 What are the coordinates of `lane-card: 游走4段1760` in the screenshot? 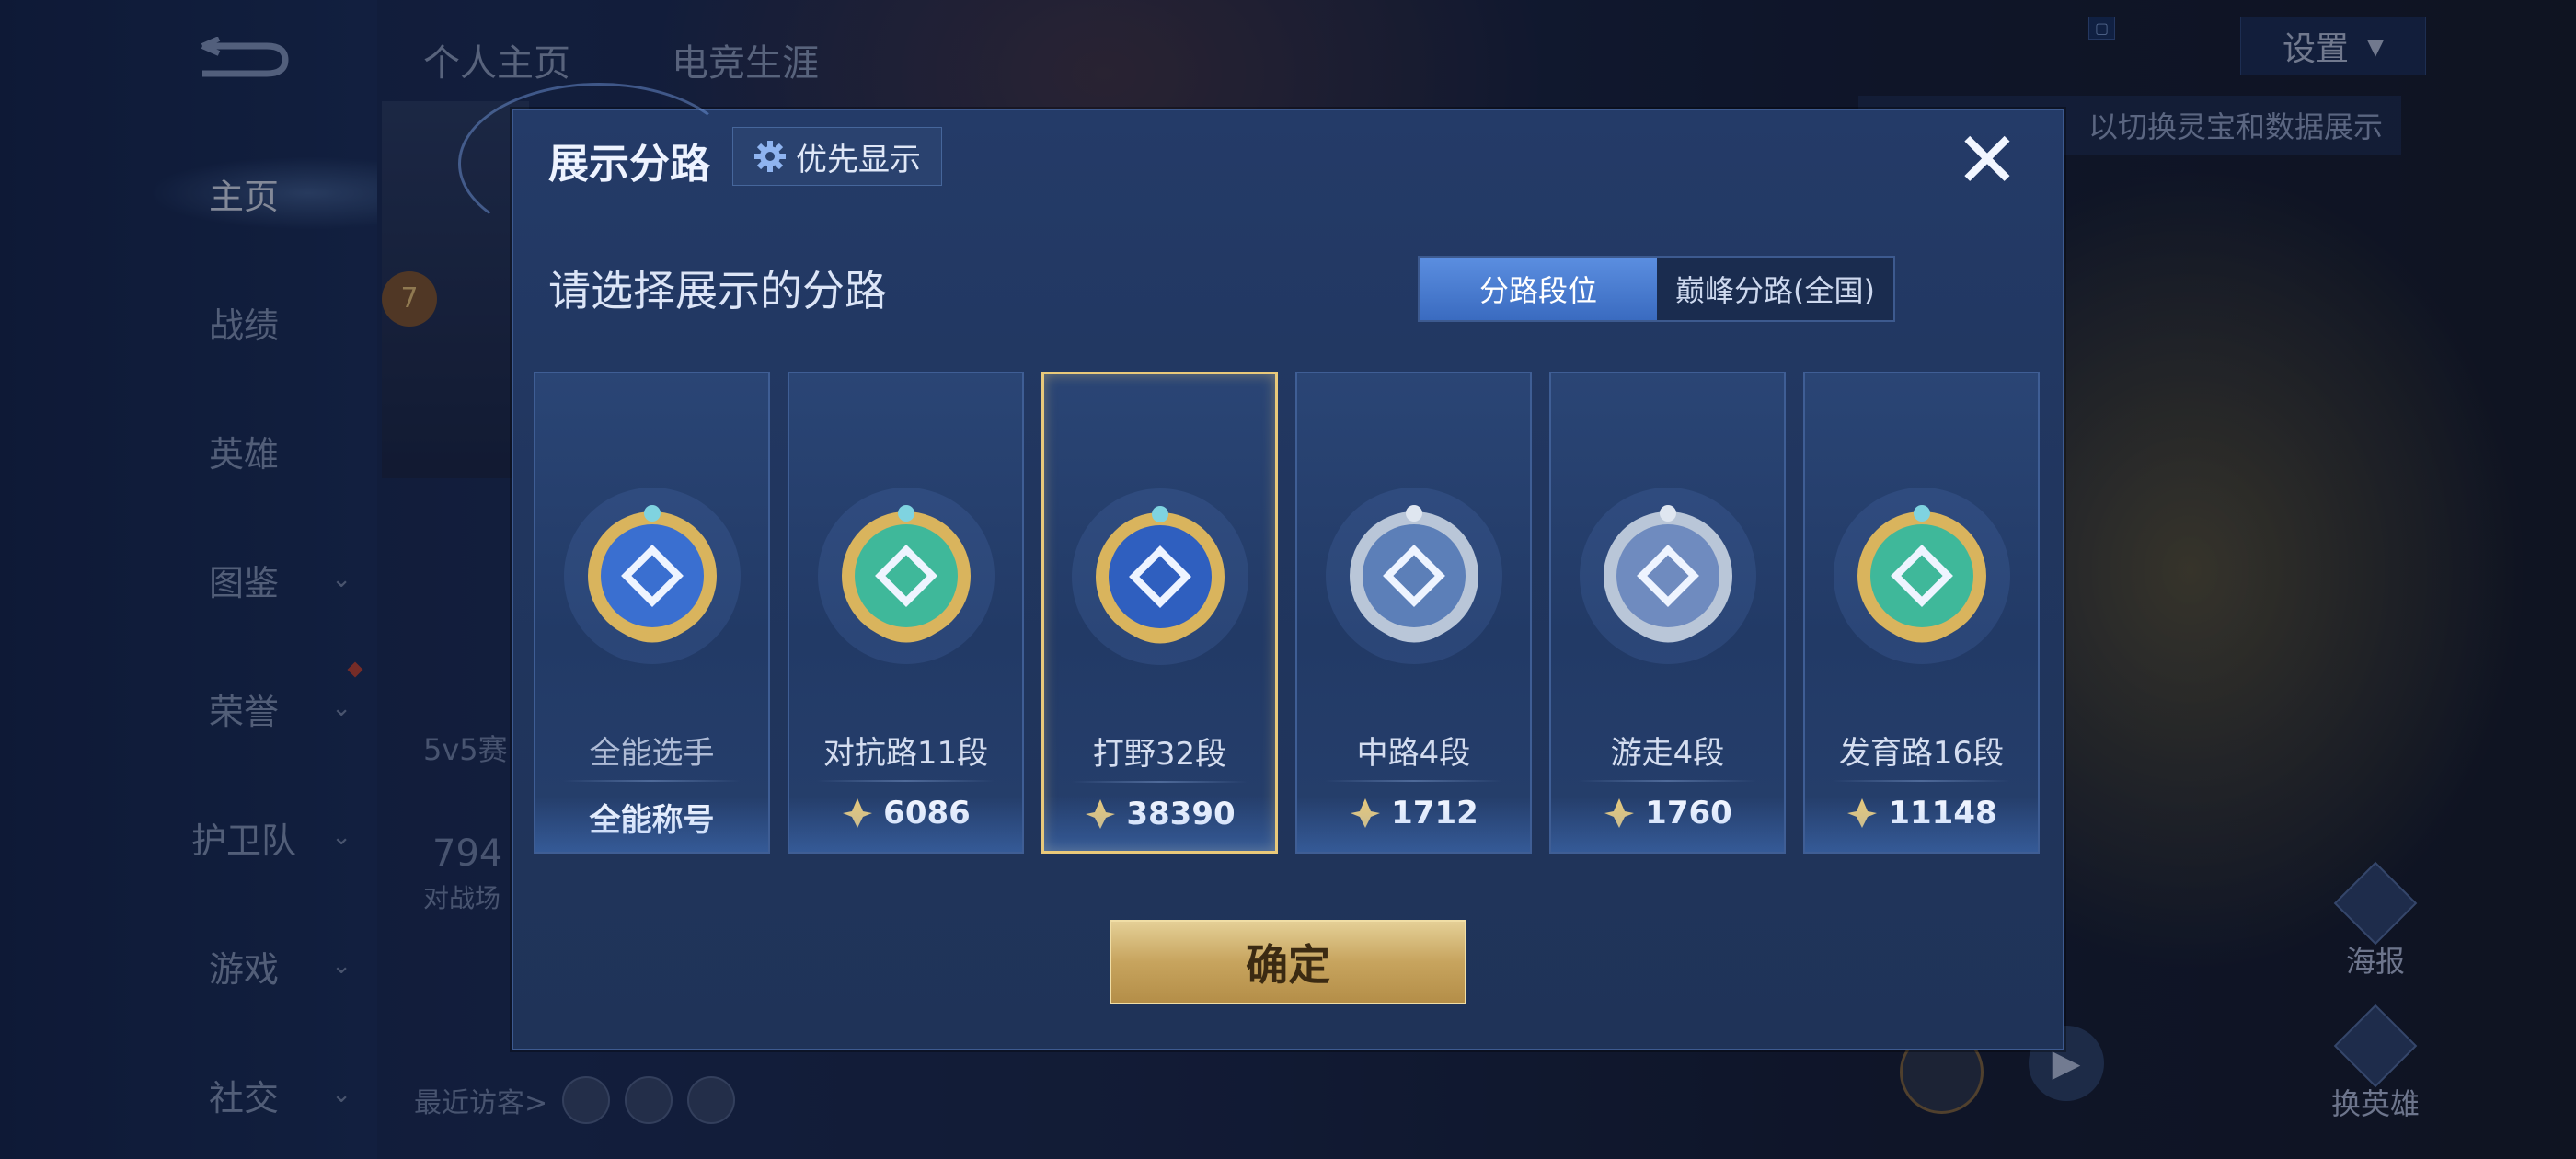 It's located at (1667, 613).